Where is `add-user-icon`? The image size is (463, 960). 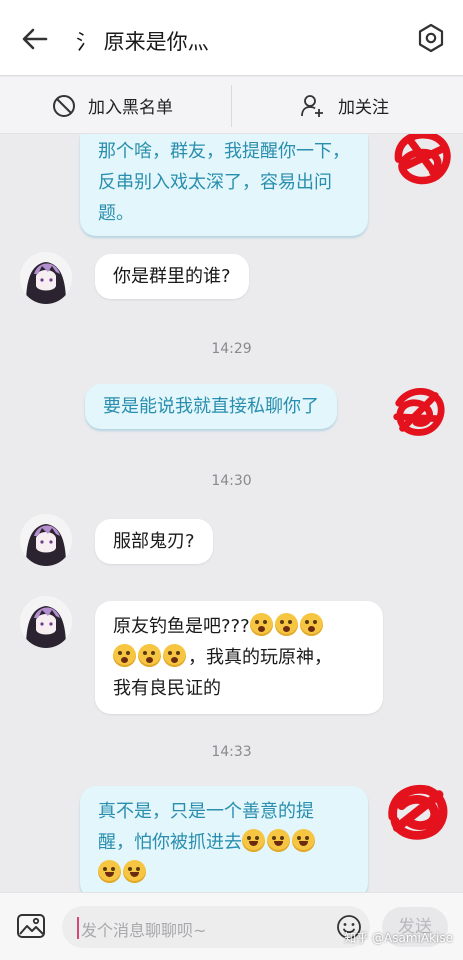
add-user-icon is located at coordinates (312, 105).